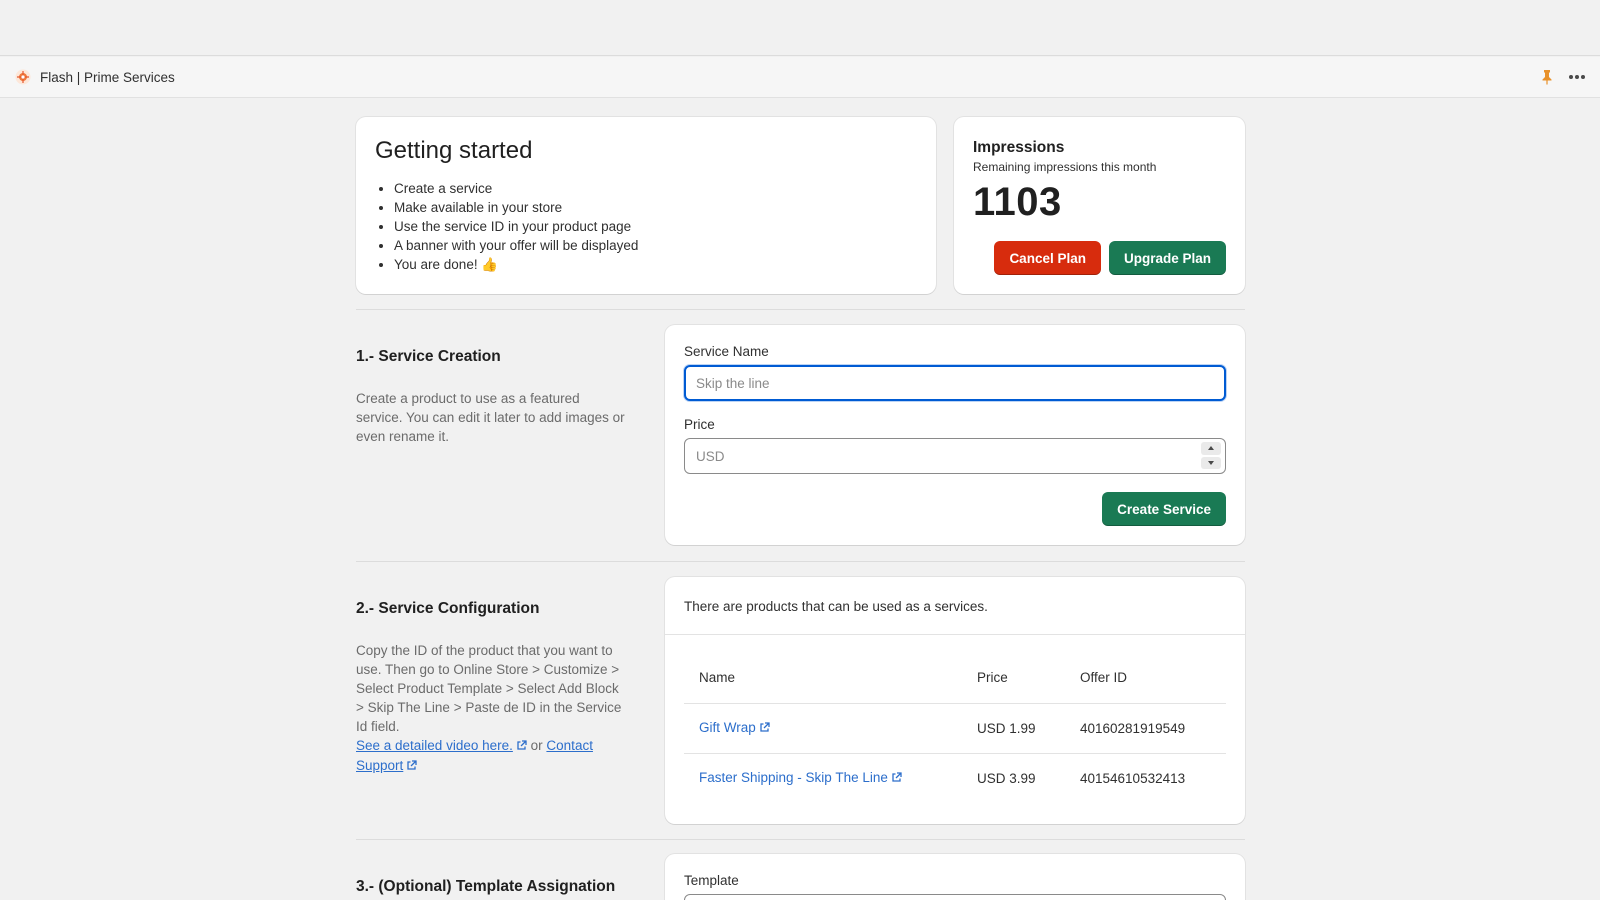 The image size is (1600, 900). What do you see at coordinates (434, 745) in the screenshot?
I see `video-link: See a detailed video here.` at bounding box center [434, 745].